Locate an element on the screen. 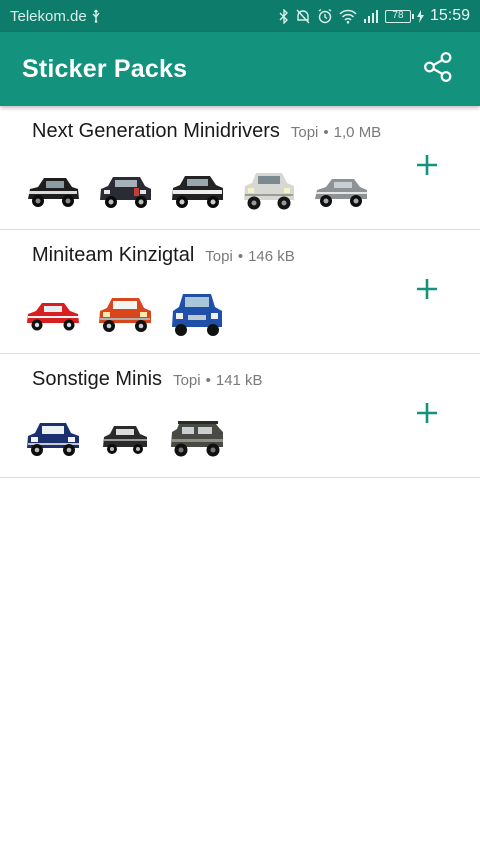  status-left: Telekom.de is located at coordinates (55, 16).